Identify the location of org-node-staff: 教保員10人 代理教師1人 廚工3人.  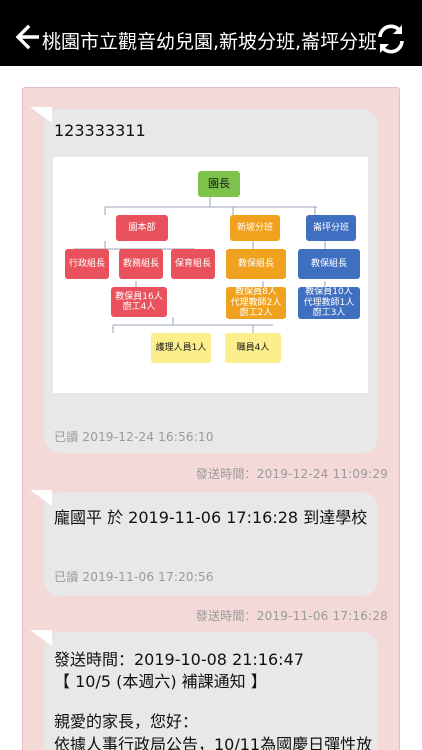
(329, 303).